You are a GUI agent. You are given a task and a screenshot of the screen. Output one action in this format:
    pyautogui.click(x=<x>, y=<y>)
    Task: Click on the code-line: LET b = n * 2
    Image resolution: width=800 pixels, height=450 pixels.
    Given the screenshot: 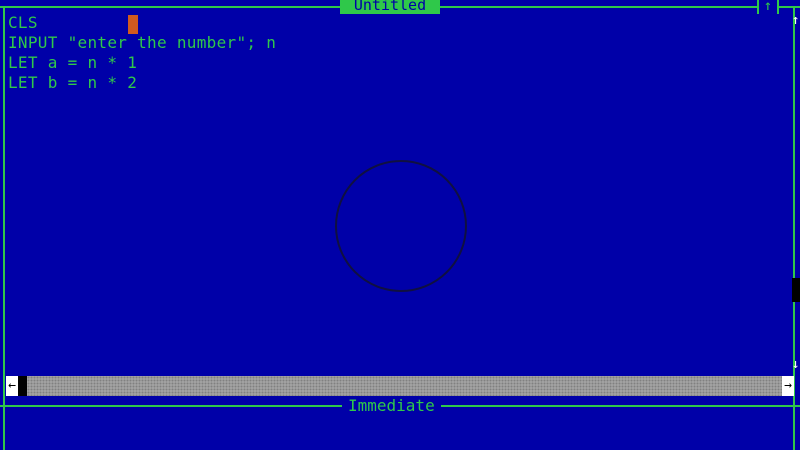 What is the action you would take?
    pyautogui.click(x=398, y=83)
    